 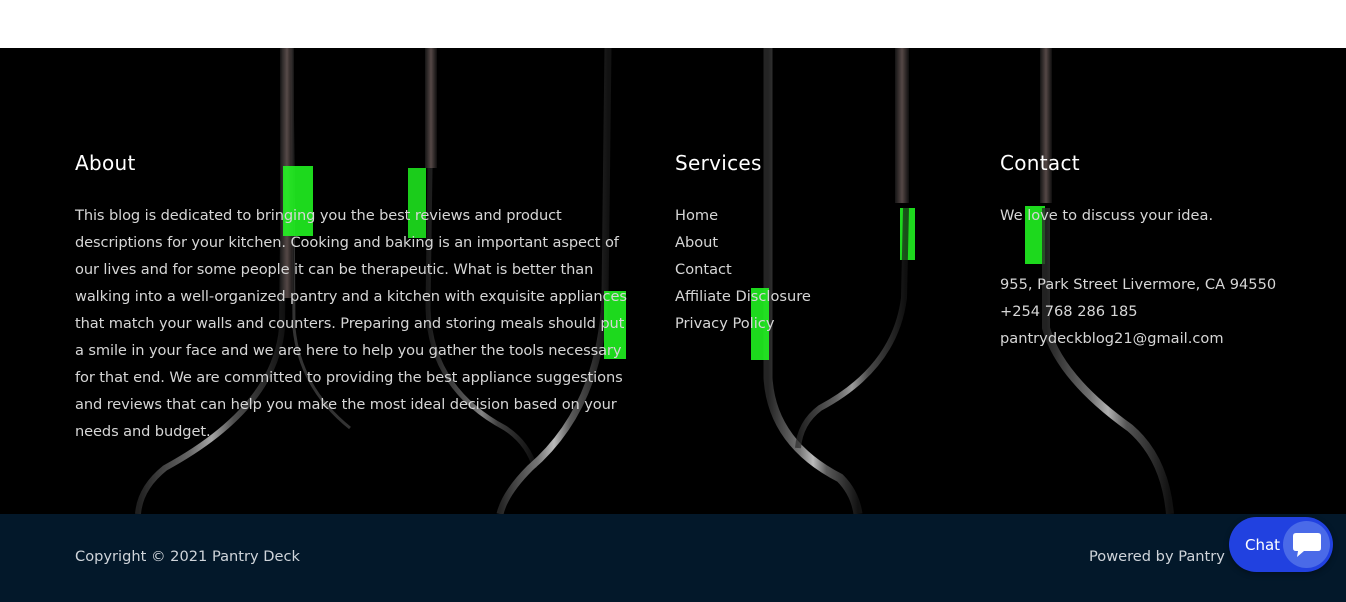 What do you see at coordinates (1107, 215) in the screenshot?
I see `contact-intro: We love to discuss your idea.` at bounding box center [1107, 215].